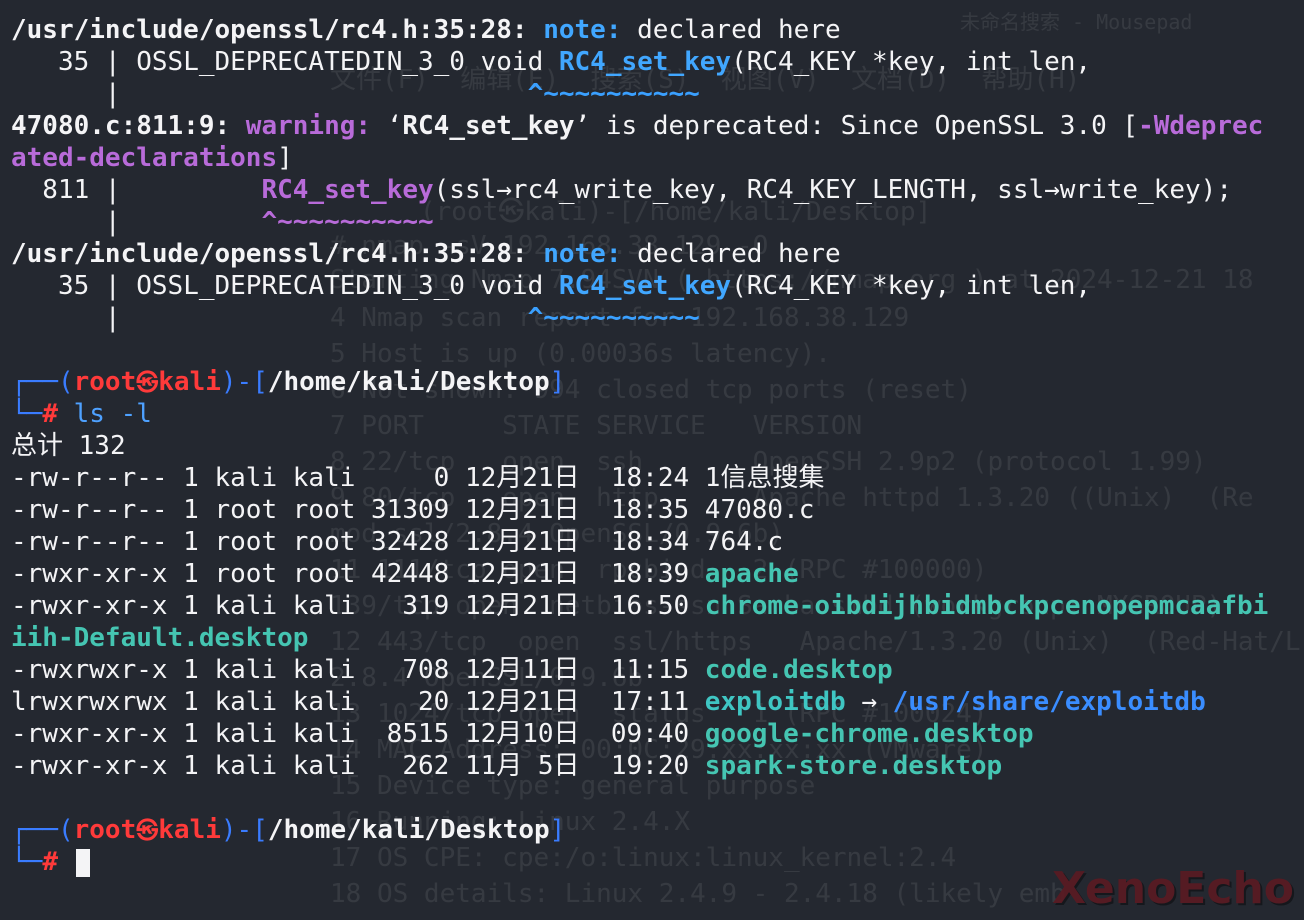  What do you see at coordinates (488, 126) in the screenshot?
I see `warning-func: RC4_set_key` at bounding box center [488, 126].